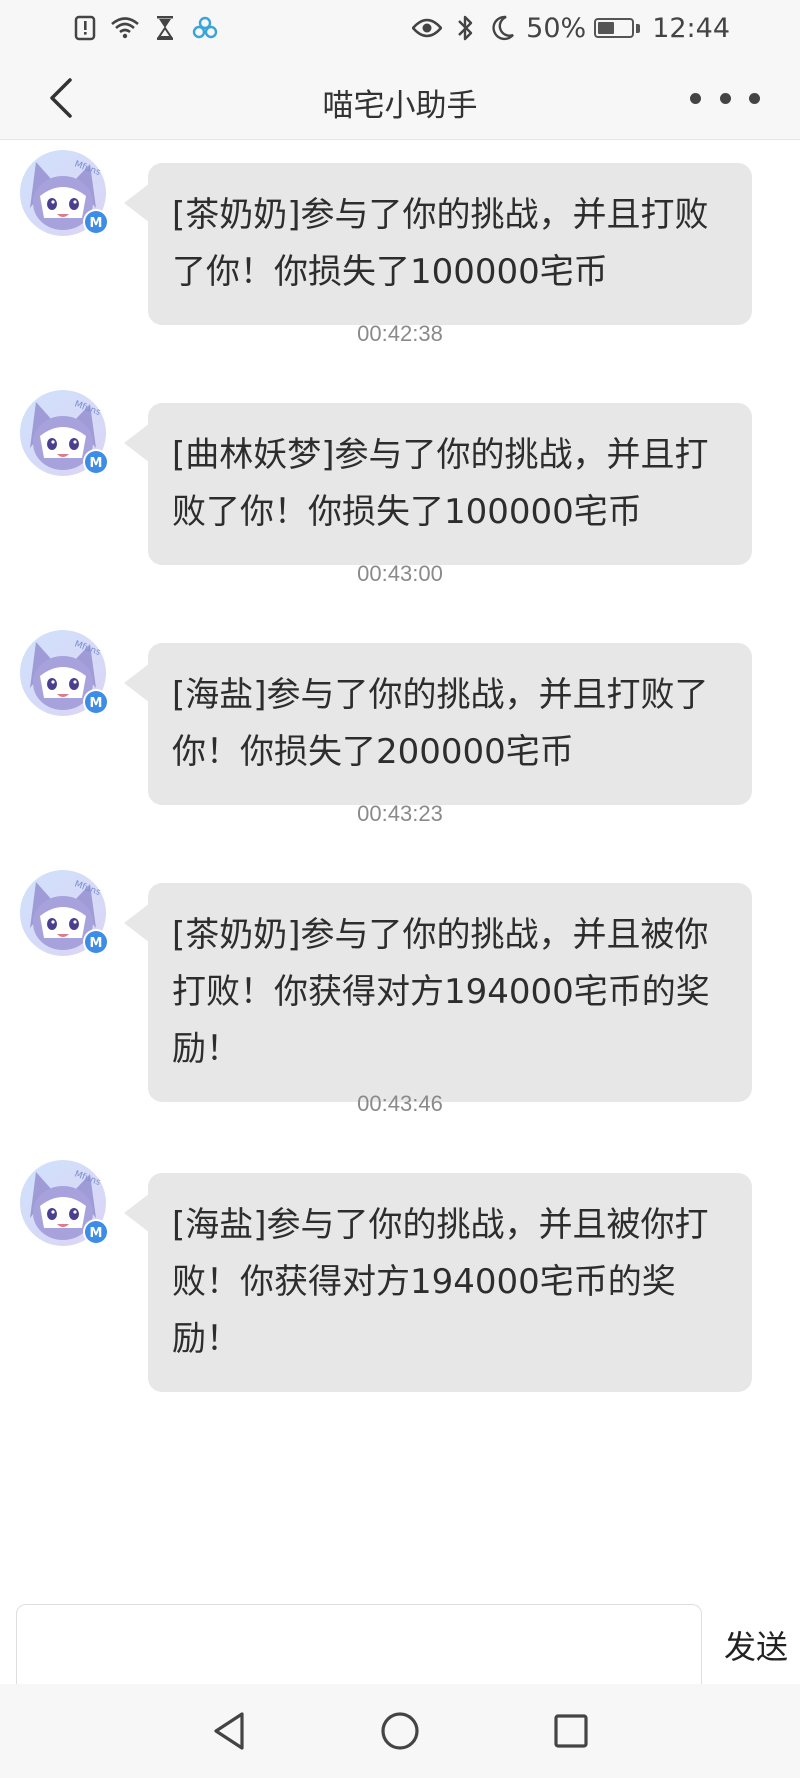  I want to click on wifi-icon, so click(125, 28).